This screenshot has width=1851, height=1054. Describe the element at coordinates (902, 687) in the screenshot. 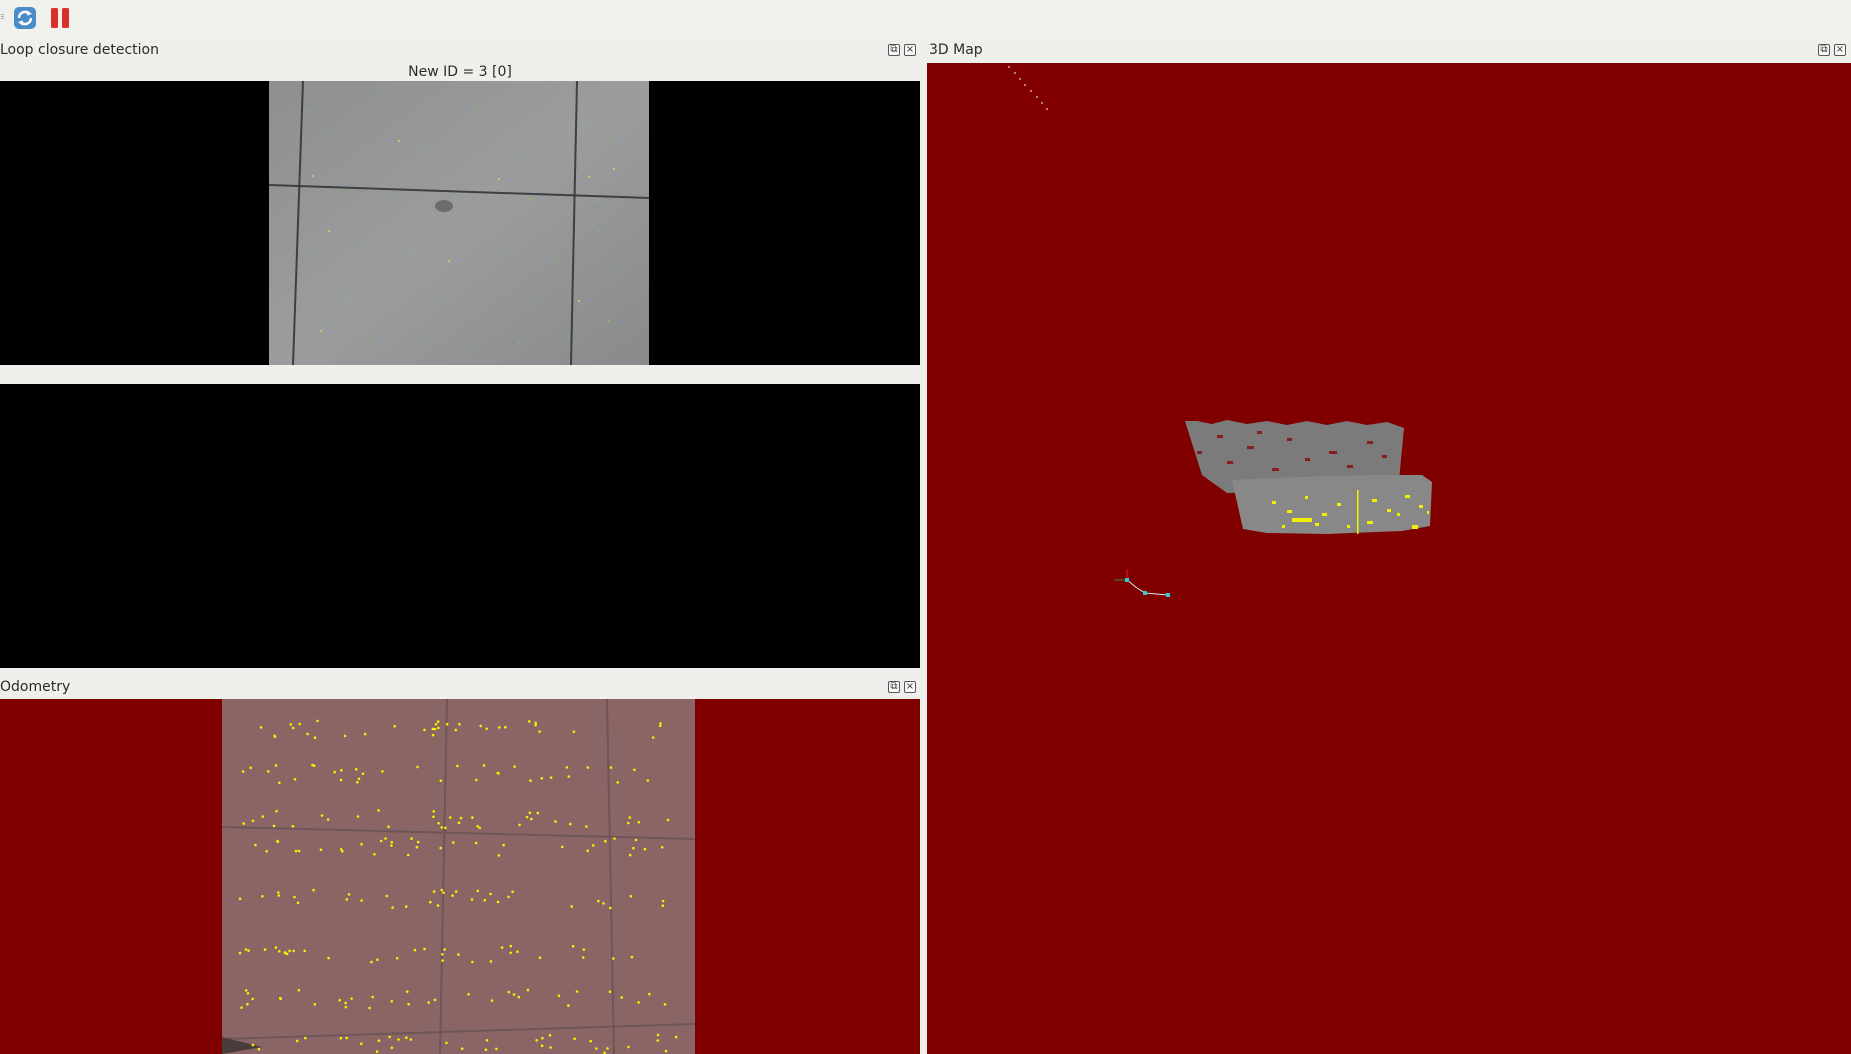

I see `odometry-dock-buttons: ⧉ ×` at that location.